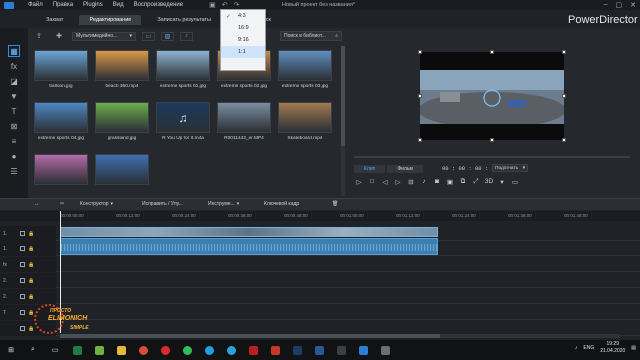 The height and width of the screenshot is (360, 640). Describe the element at coordinates (121, 350) in the screenshot. I see `explorer-icon` at that location.